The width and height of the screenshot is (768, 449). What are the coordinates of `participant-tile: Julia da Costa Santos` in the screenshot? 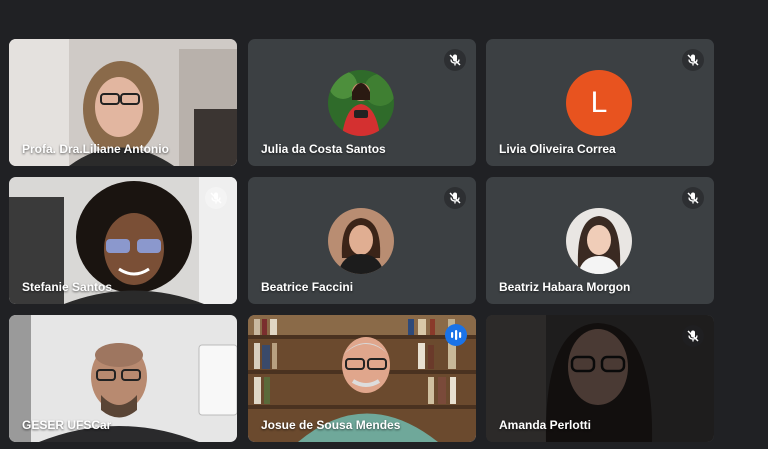 It's located at (362, 102).